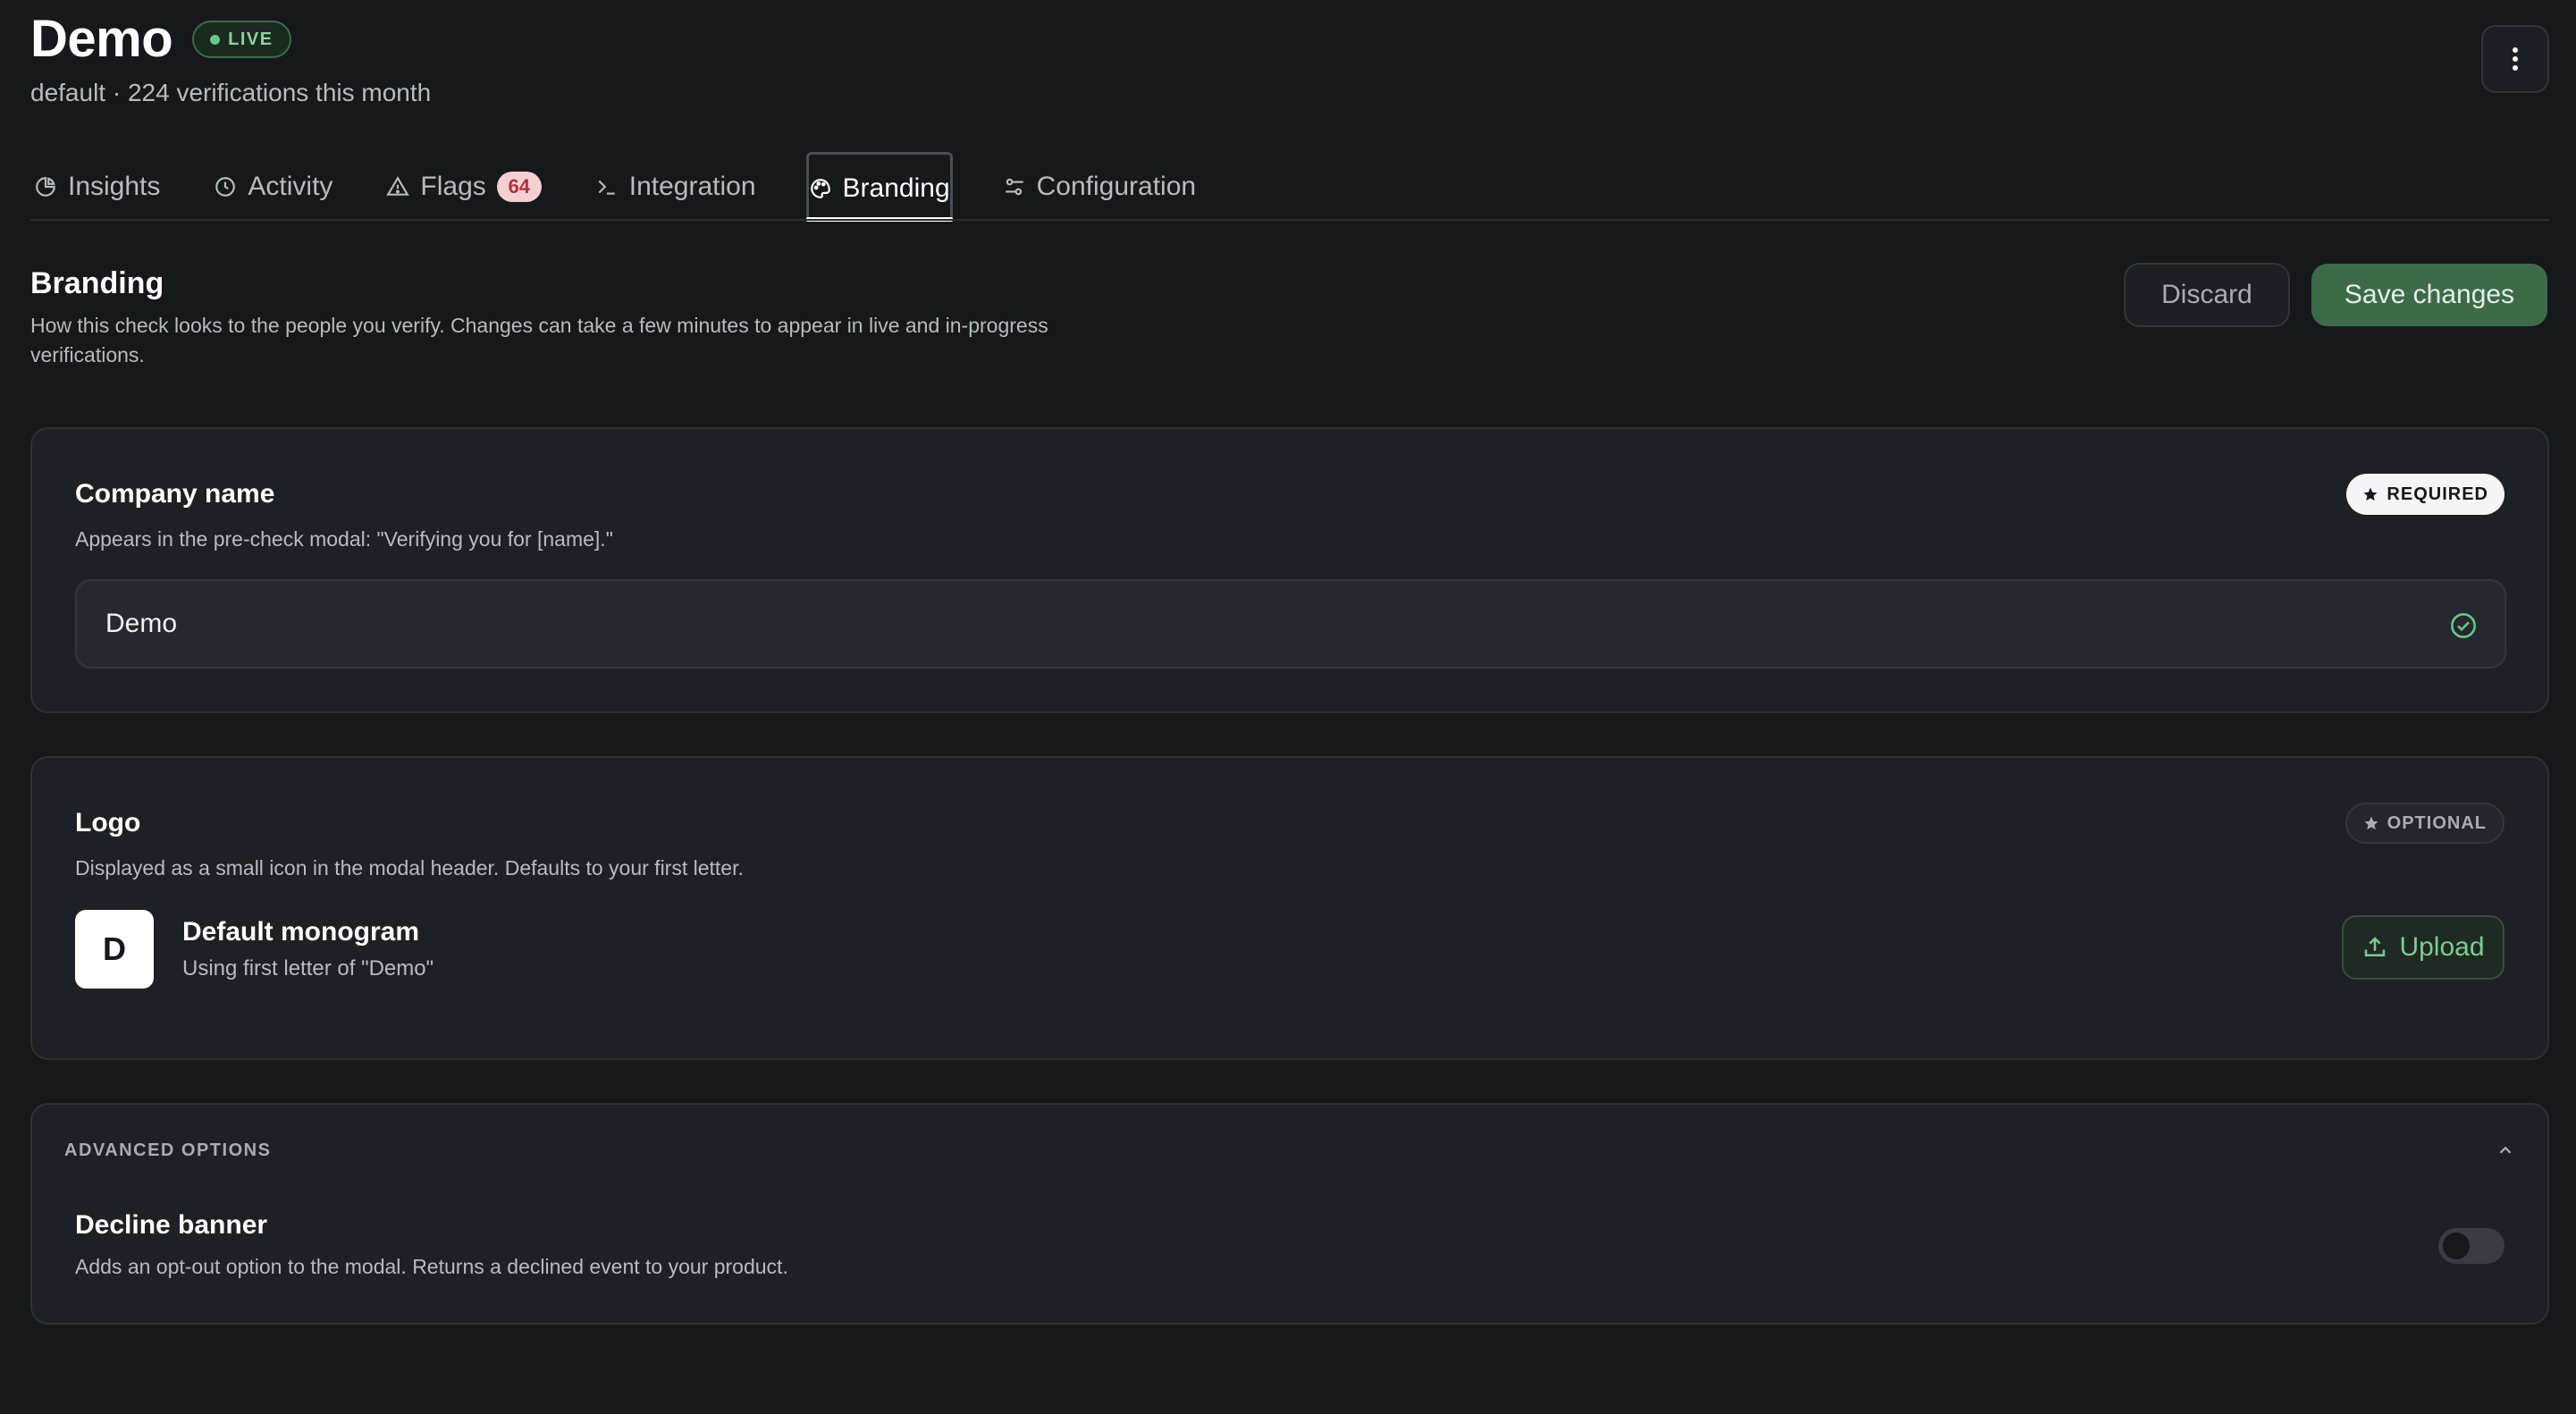 Image resolution: width=2576 pixels, height=1414 pixels. Describe the element at coordinates (231, 92) in the screenshot. I see `page-subtitle: default · 224 verifications this month` at that location.